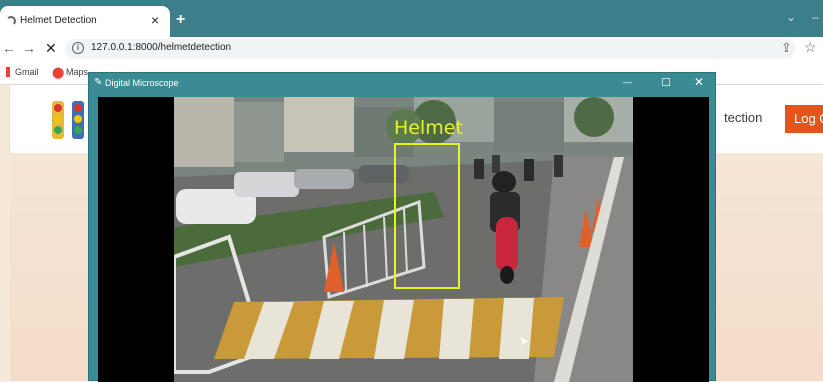 The height and width of the screenshot is (382, 823). I want to click on tab-helmet-detection: Helmet Detection ×, so click(85, 21).